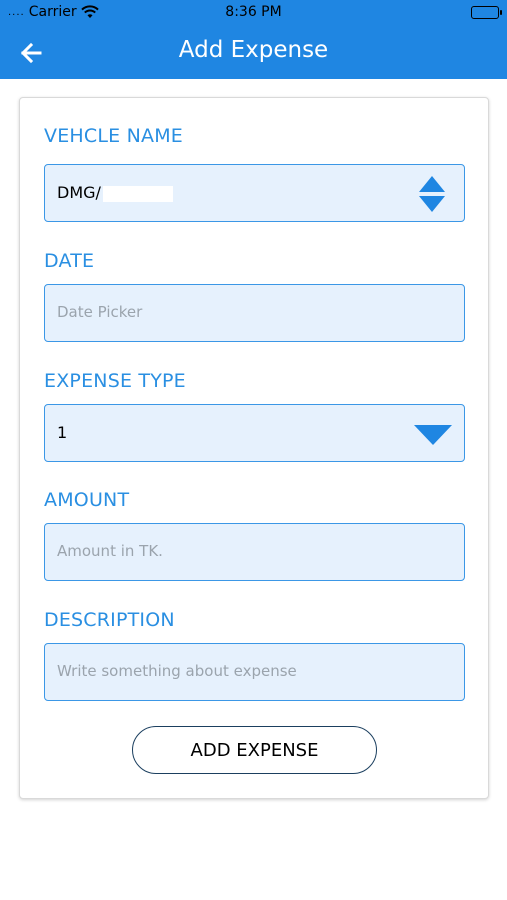 This screenshot has width=507, height=900. What do you see at coordinates (110, 551) in the screenshot?
I see `amount-placeholder: Amount in TK.` at bounding box center [110, 551].